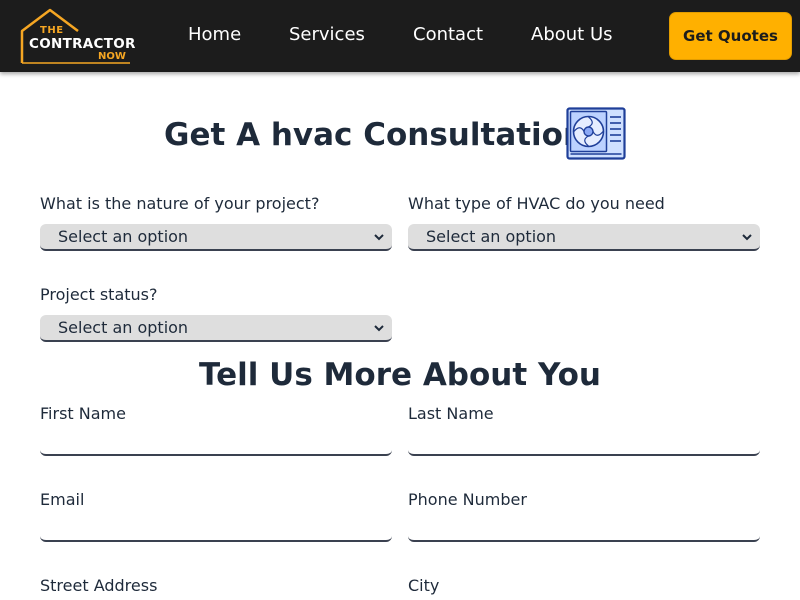  What do you see at coordinates (99, 585) in the screenshot?
I see `street-address-label: Street Address` at bounding box center [99, 585].